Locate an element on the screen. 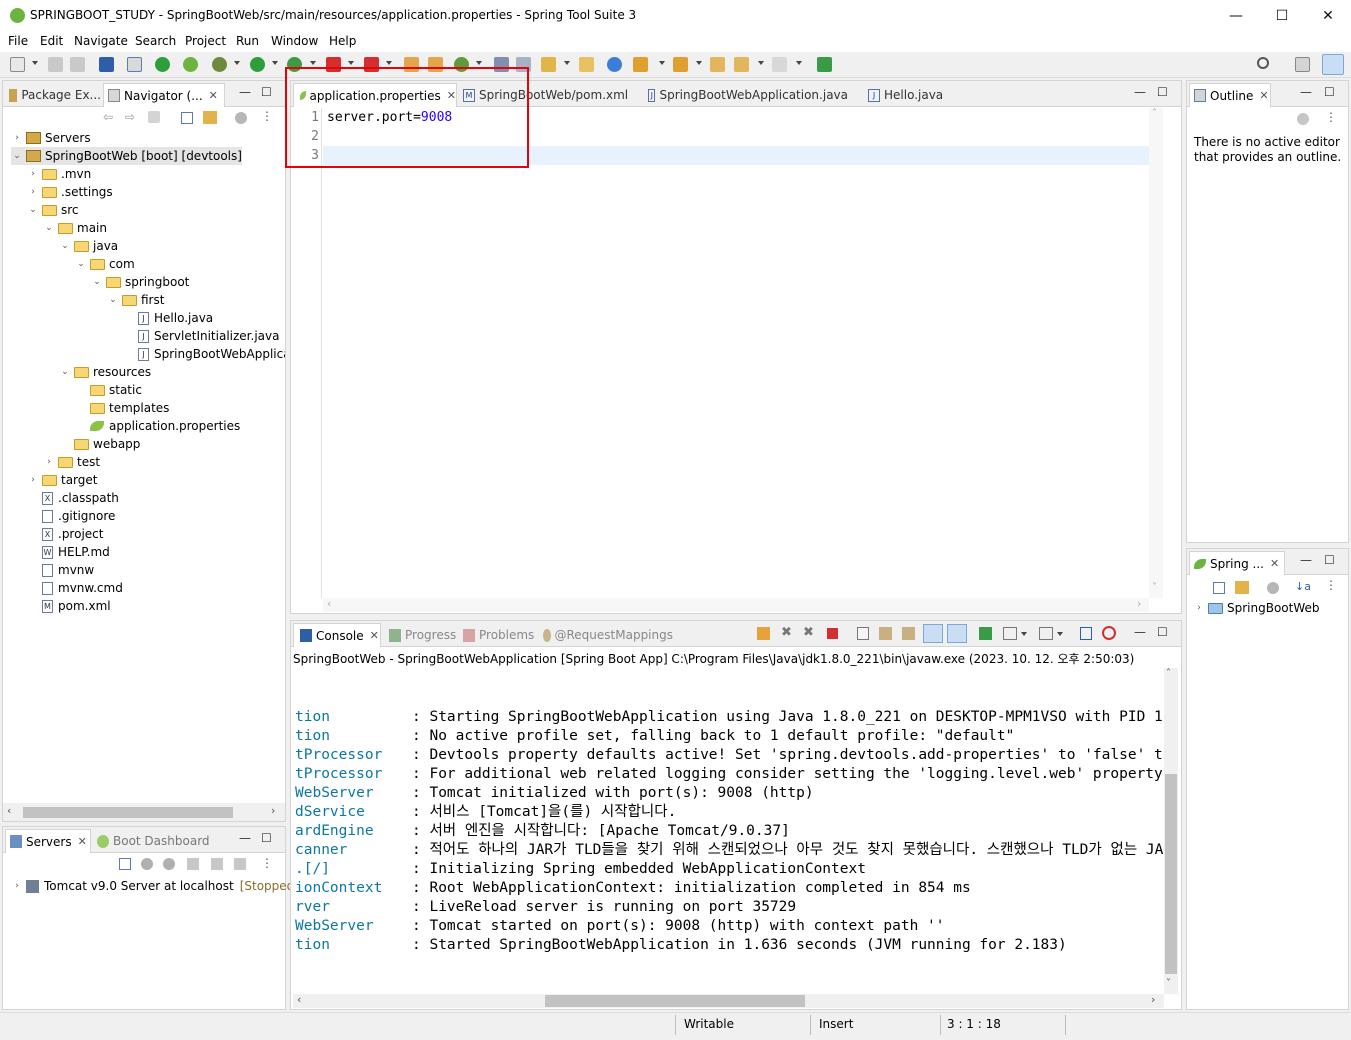  start-server-icon is located at coordinates (169, 864).